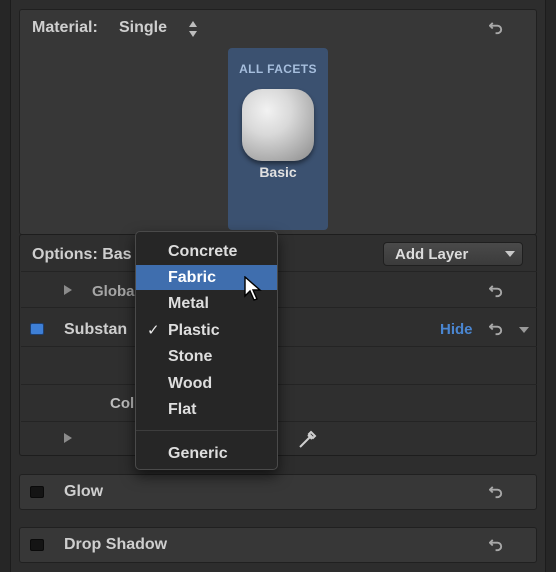  What do you see at coordinates (278, 172) in the screenshot?
I see `facet-name: Basic` at bounding box center [278, 172].